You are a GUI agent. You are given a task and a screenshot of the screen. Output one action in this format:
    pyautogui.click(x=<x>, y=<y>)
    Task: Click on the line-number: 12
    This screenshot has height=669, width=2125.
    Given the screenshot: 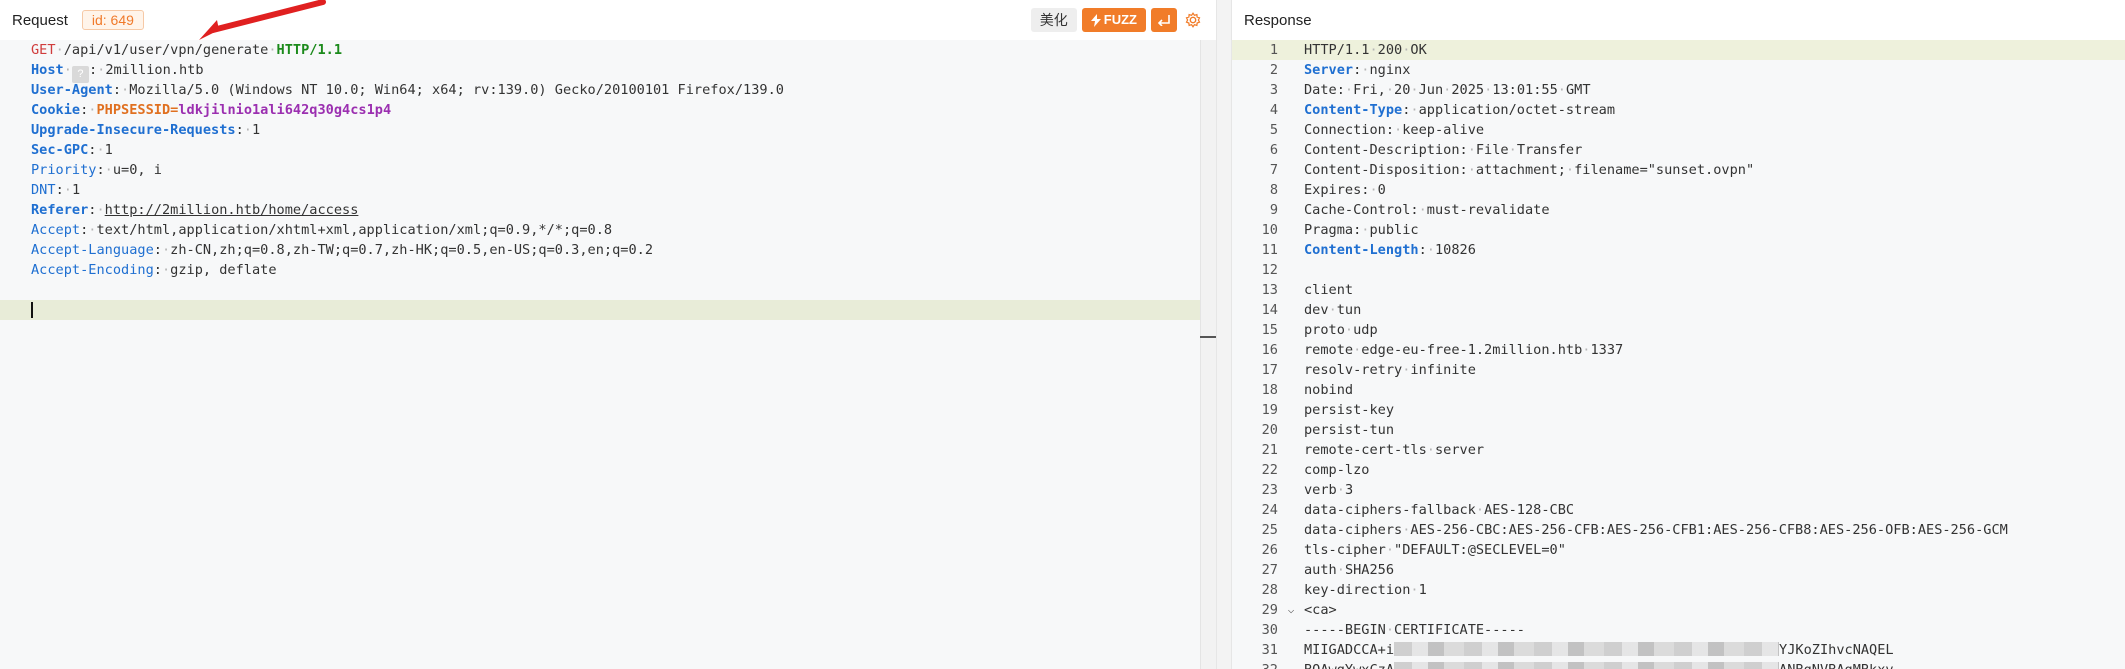 What is the action you would take?
    pyautogui.click(x=1269, y=270)
    